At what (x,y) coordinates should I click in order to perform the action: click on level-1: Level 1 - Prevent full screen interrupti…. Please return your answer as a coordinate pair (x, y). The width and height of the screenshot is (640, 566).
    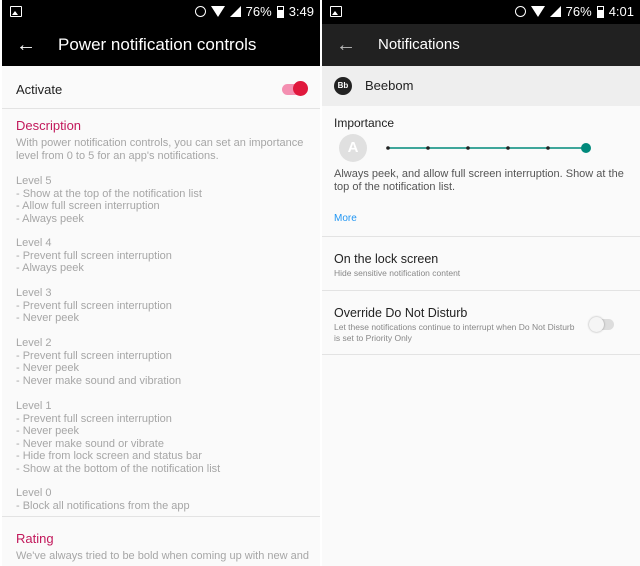
    Looking at the image, I should click on (118, 437).